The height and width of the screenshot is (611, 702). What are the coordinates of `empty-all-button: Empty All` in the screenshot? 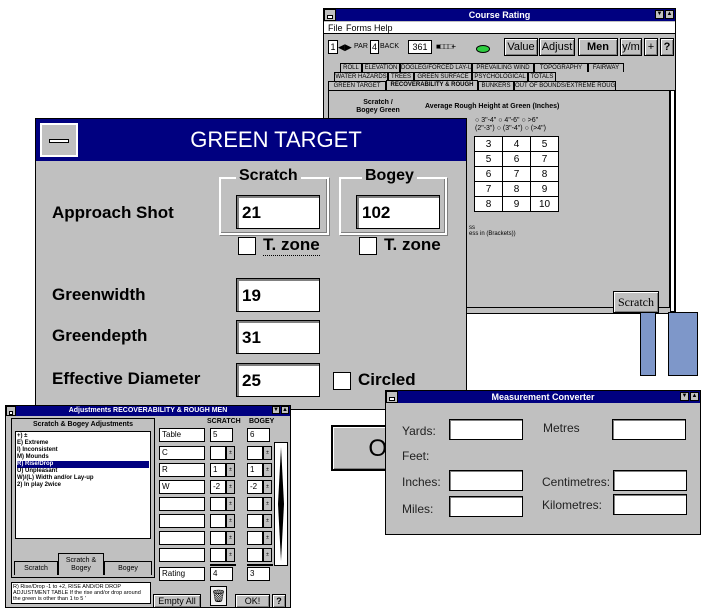 It's located at (177, 601).